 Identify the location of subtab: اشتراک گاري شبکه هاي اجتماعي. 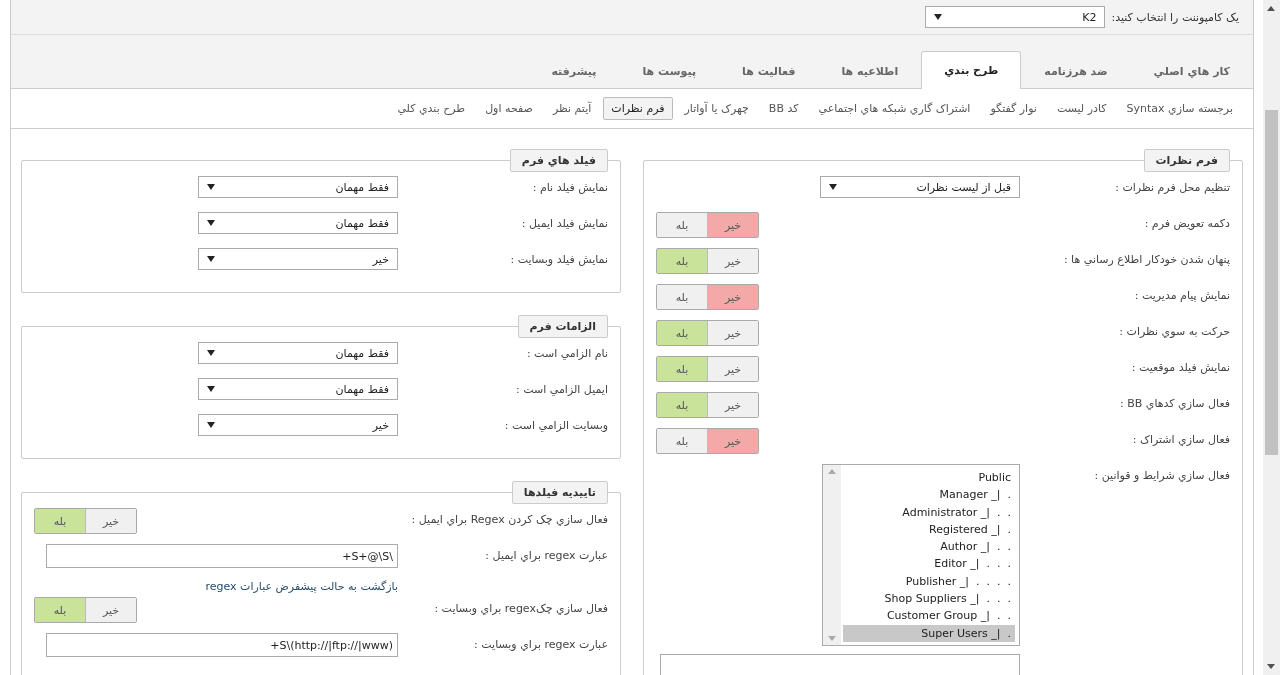
(894, 108).